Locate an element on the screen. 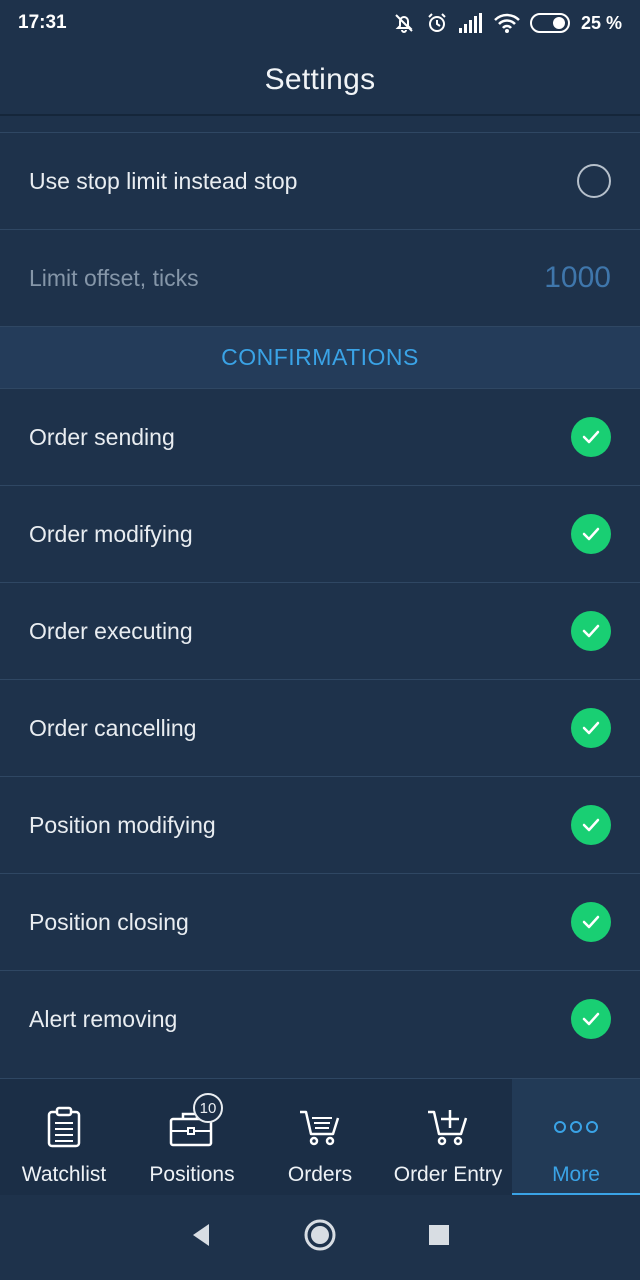  setting-order-sending: Order sending is located at coordinates (320, 436).